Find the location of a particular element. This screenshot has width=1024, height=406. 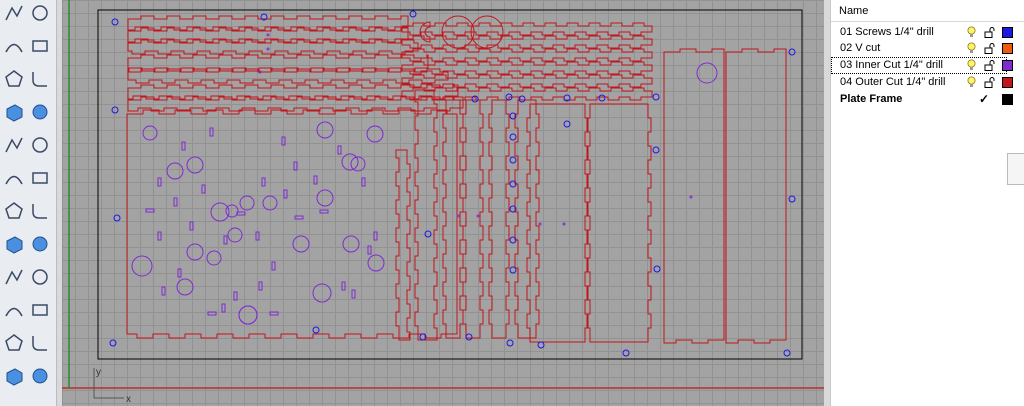

cut-strip is located at coordinates (273, 47).